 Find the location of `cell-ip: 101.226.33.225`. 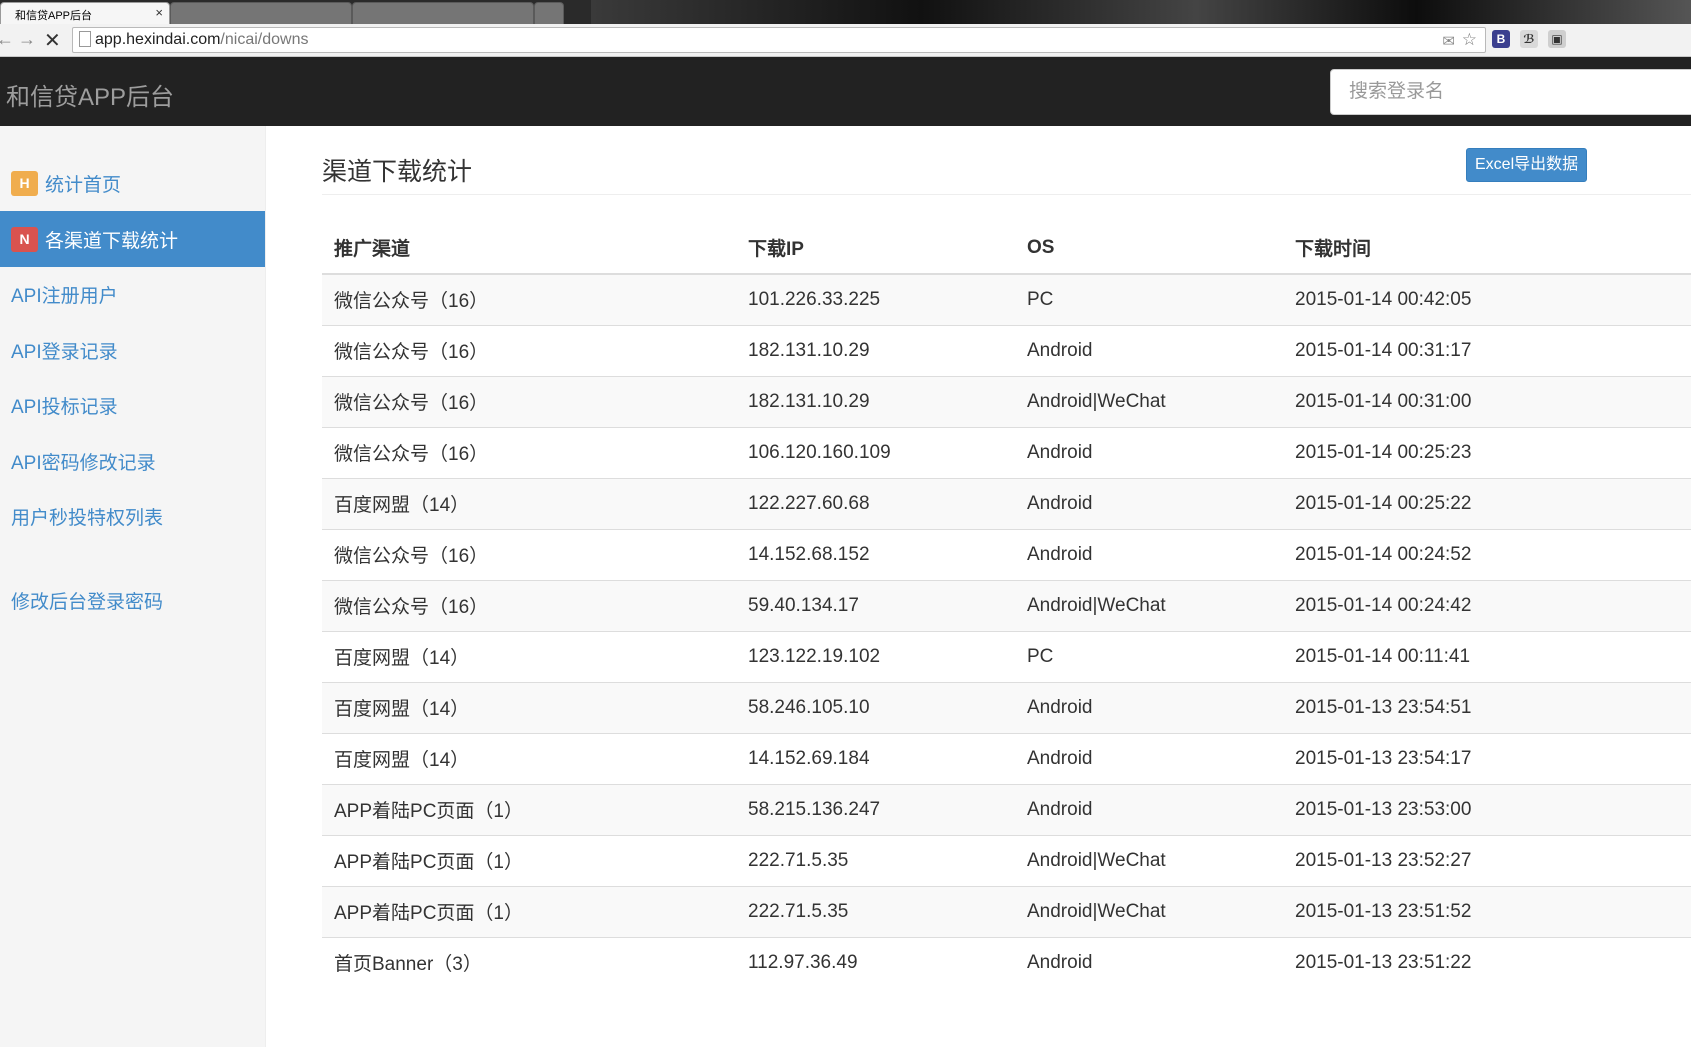

cell-ip: 101.226.33.225 is located at coordinates (875, 299).